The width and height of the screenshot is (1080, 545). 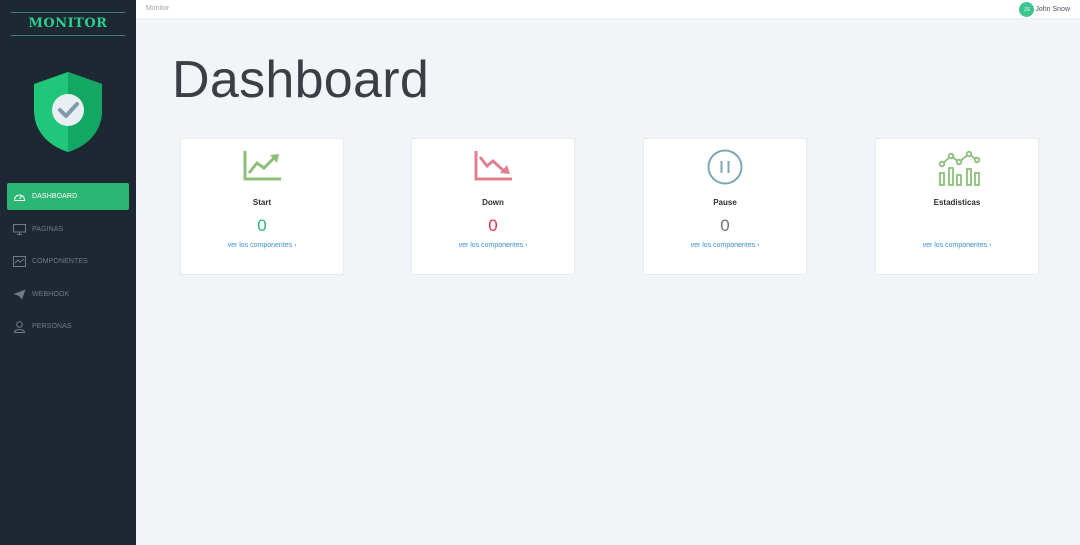 I want to click on user-name: John Snow, so click(x=1052, y=9).